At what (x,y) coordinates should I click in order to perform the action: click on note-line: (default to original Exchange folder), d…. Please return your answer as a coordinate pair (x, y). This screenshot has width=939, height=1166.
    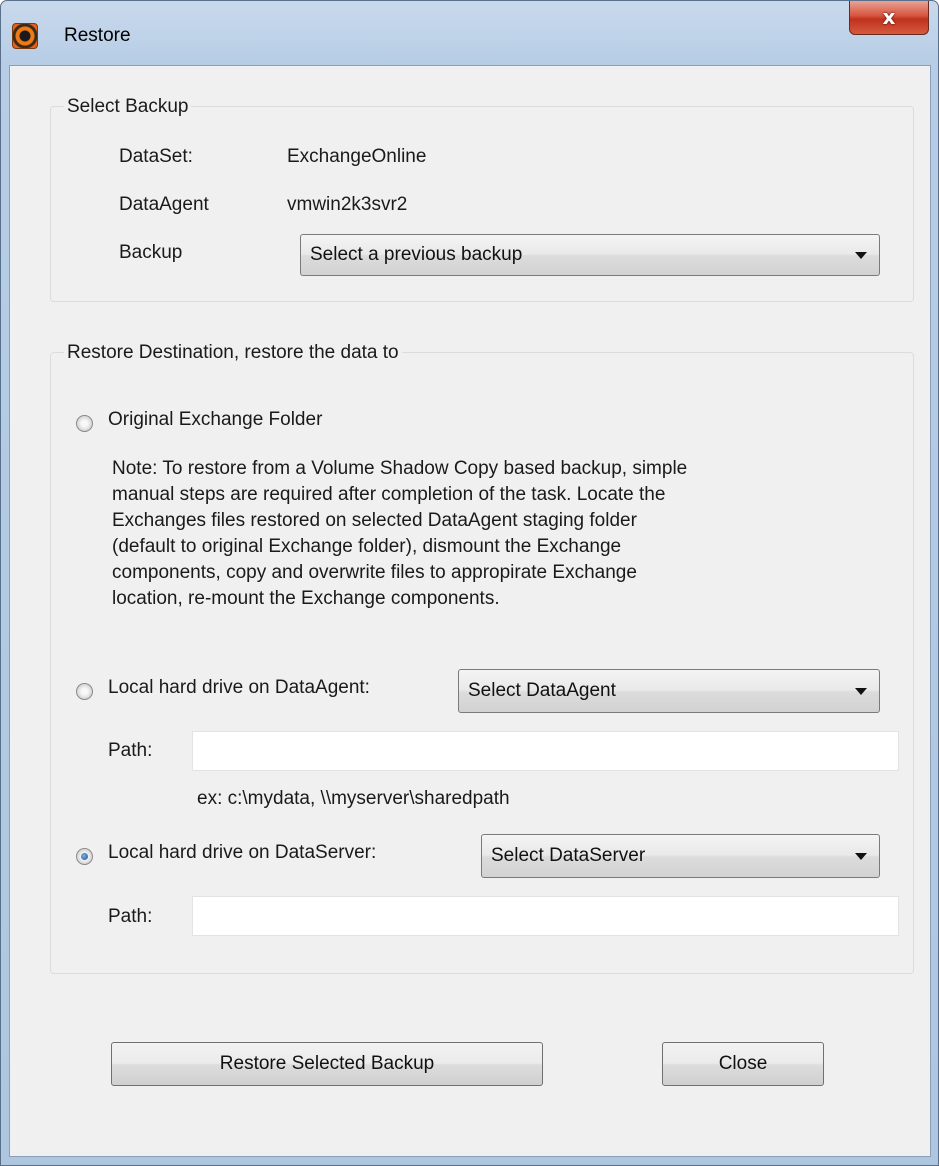
    Looking at the image, I should click on (367, 546).